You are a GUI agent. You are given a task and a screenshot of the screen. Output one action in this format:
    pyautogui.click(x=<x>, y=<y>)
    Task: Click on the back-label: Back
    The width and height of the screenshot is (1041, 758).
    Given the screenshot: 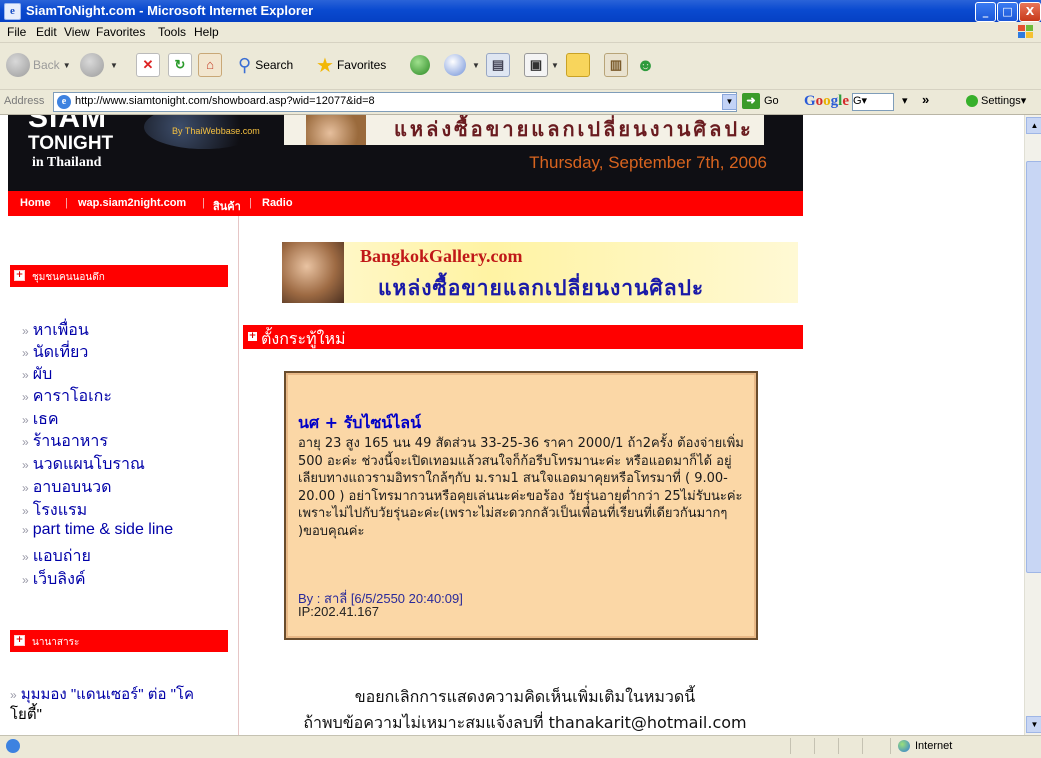 What is the action you would take?
    pyautogui.click(x=46, y=65)
    